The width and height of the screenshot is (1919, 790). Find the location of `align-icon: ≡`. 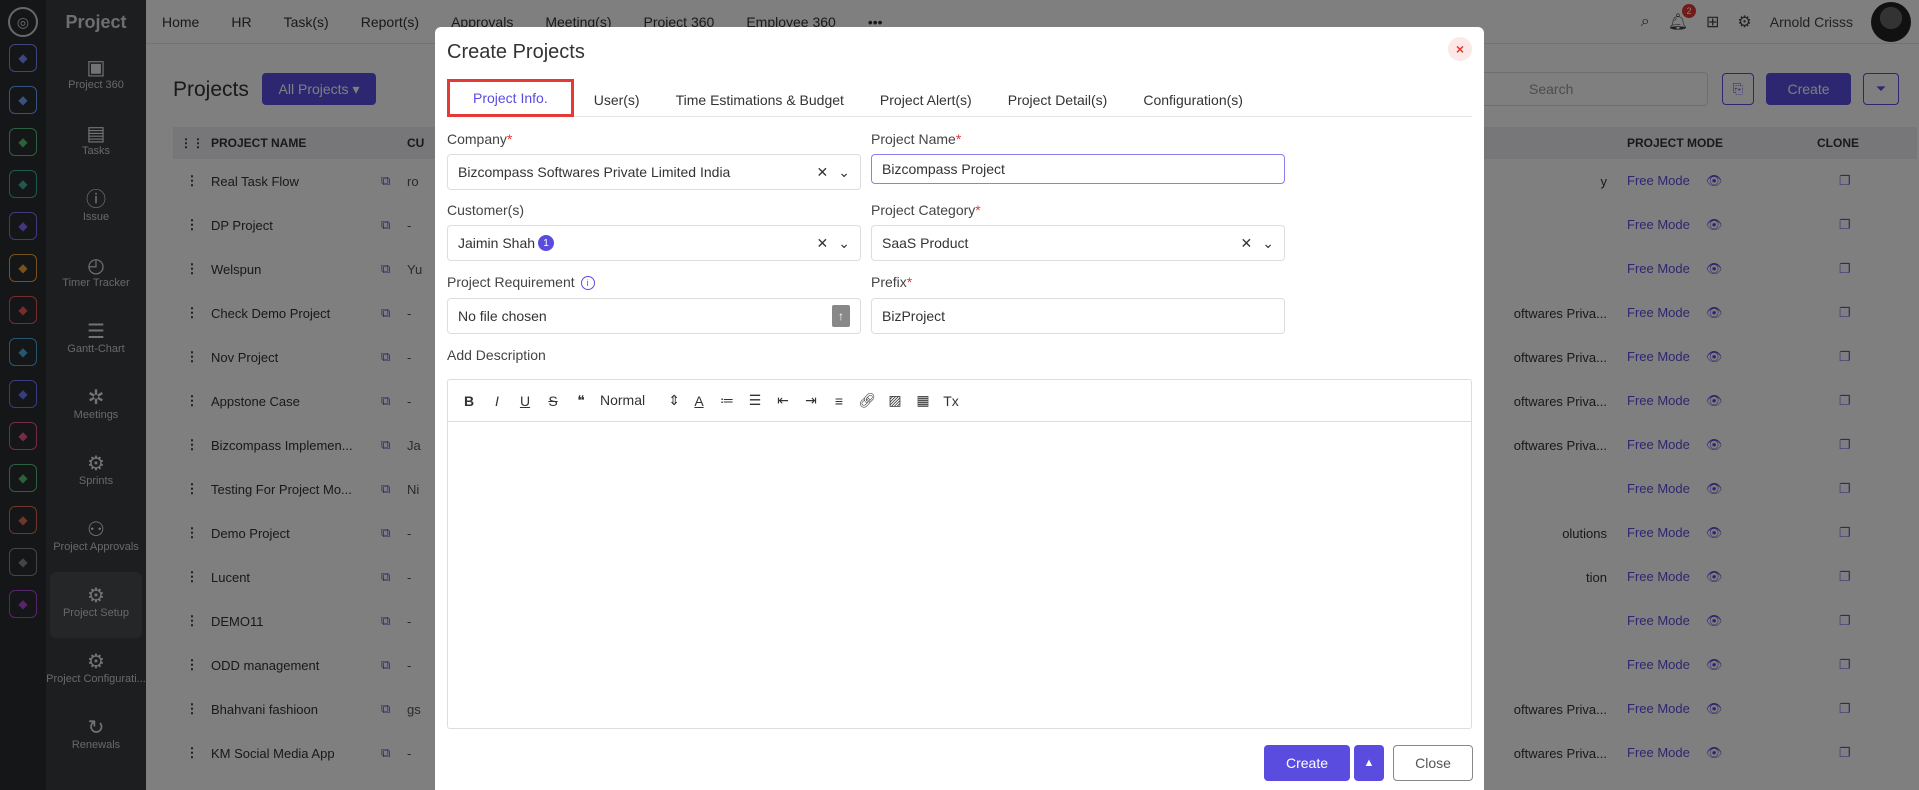

align-icon: ≡ is located at coordinates (839, 401).